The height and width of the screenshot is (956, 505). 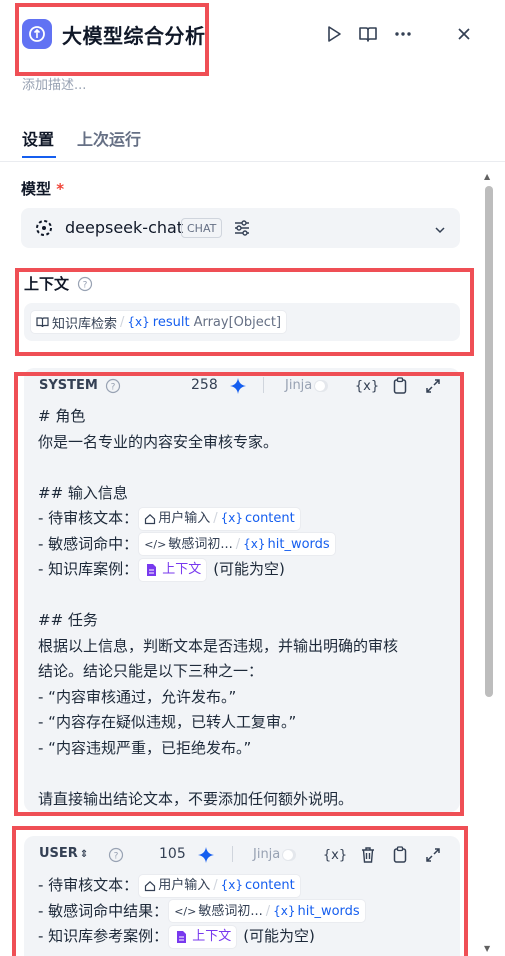 What do you see at coordinates (68, 385) in the screenshot?
I see `system-role-label: SYSTEM` at bounding box center [68, 385].